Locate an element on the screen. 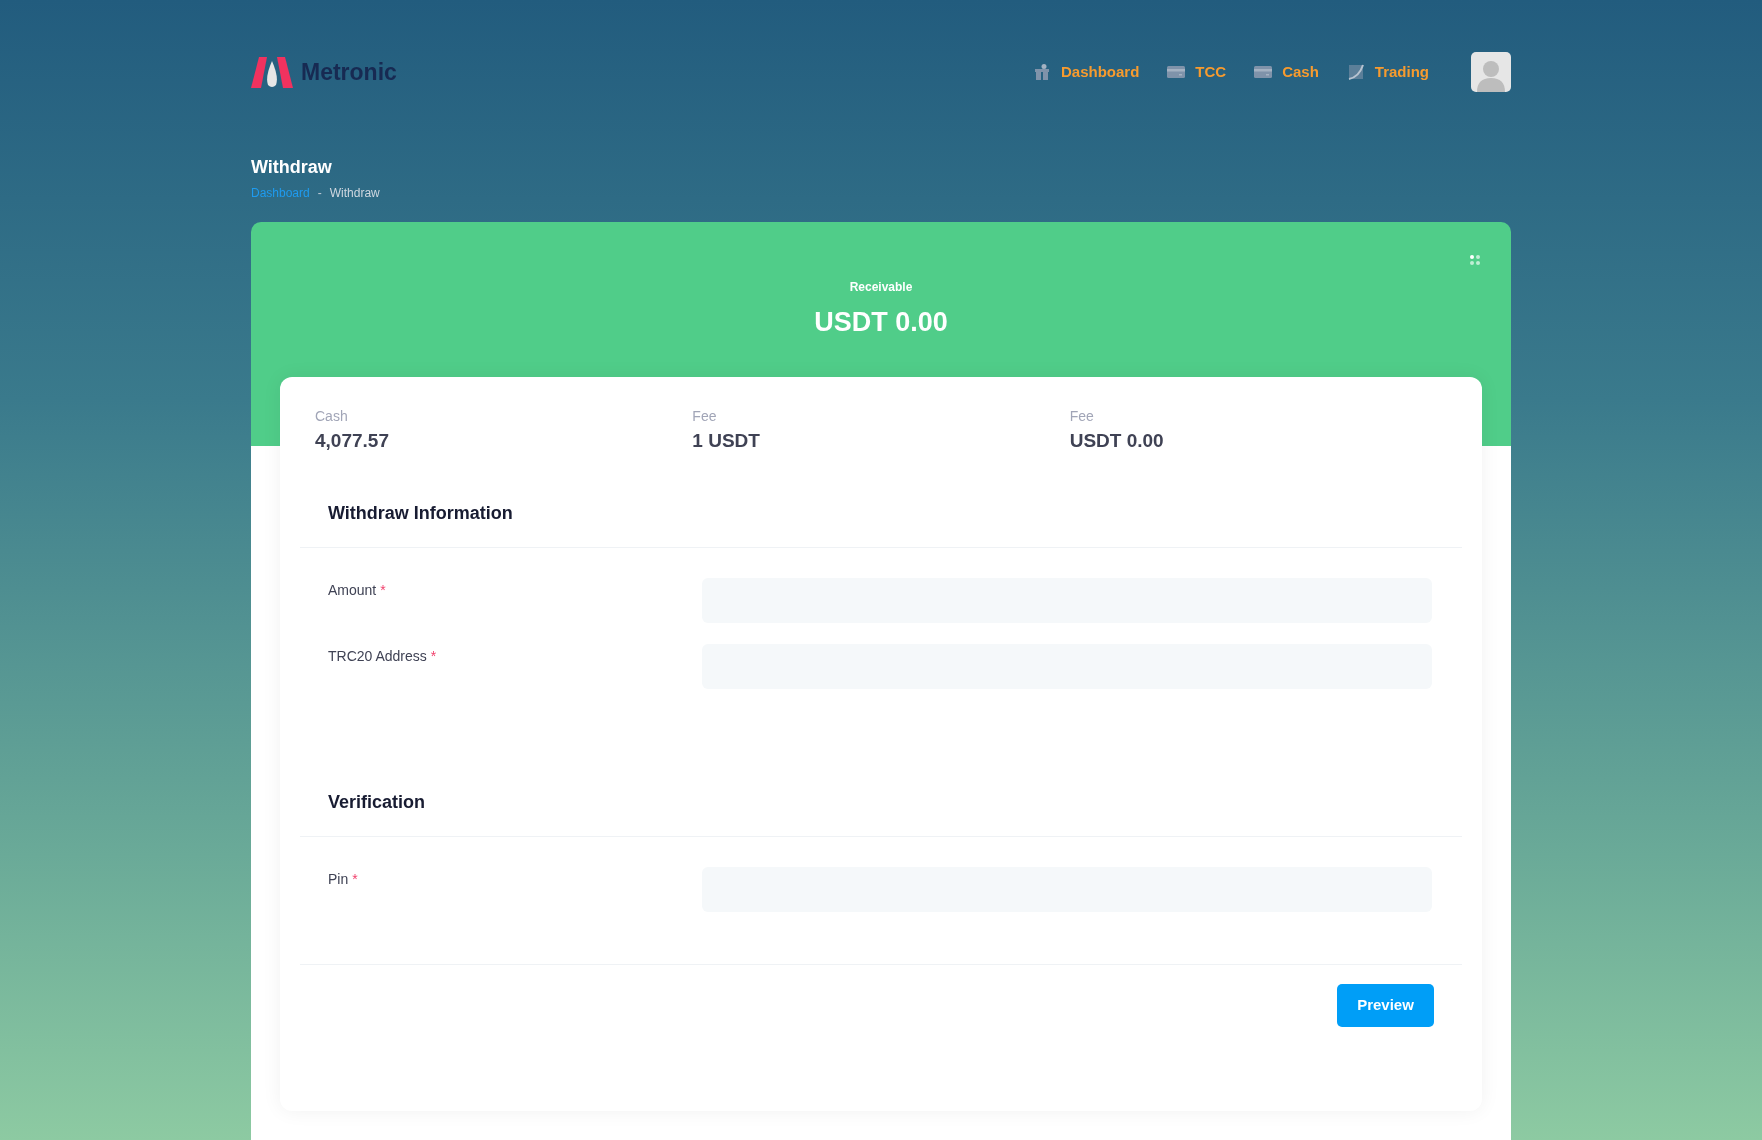 Image resolution: width=1762 pixels, height=1140 pixels. nav-link: Cash is located at coordinates (1286, 72).